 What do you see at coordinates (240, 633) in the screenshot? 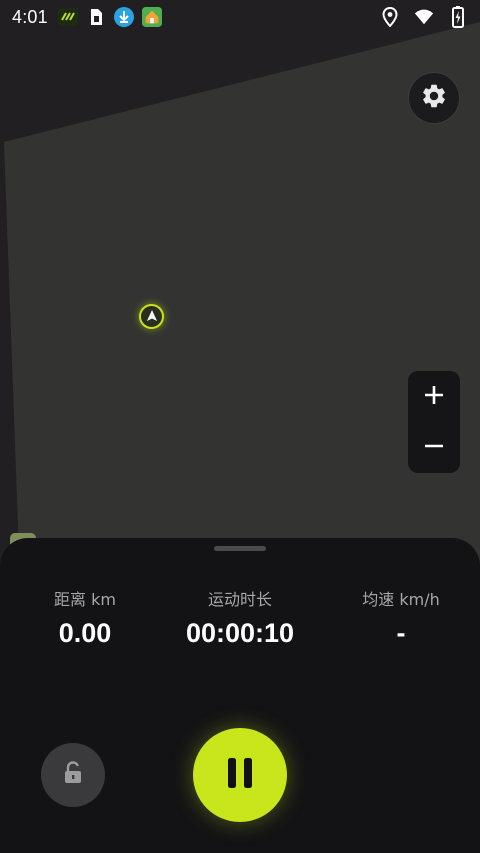
I see `duration-value: 00:00:10` at bounding box center [240, 633].